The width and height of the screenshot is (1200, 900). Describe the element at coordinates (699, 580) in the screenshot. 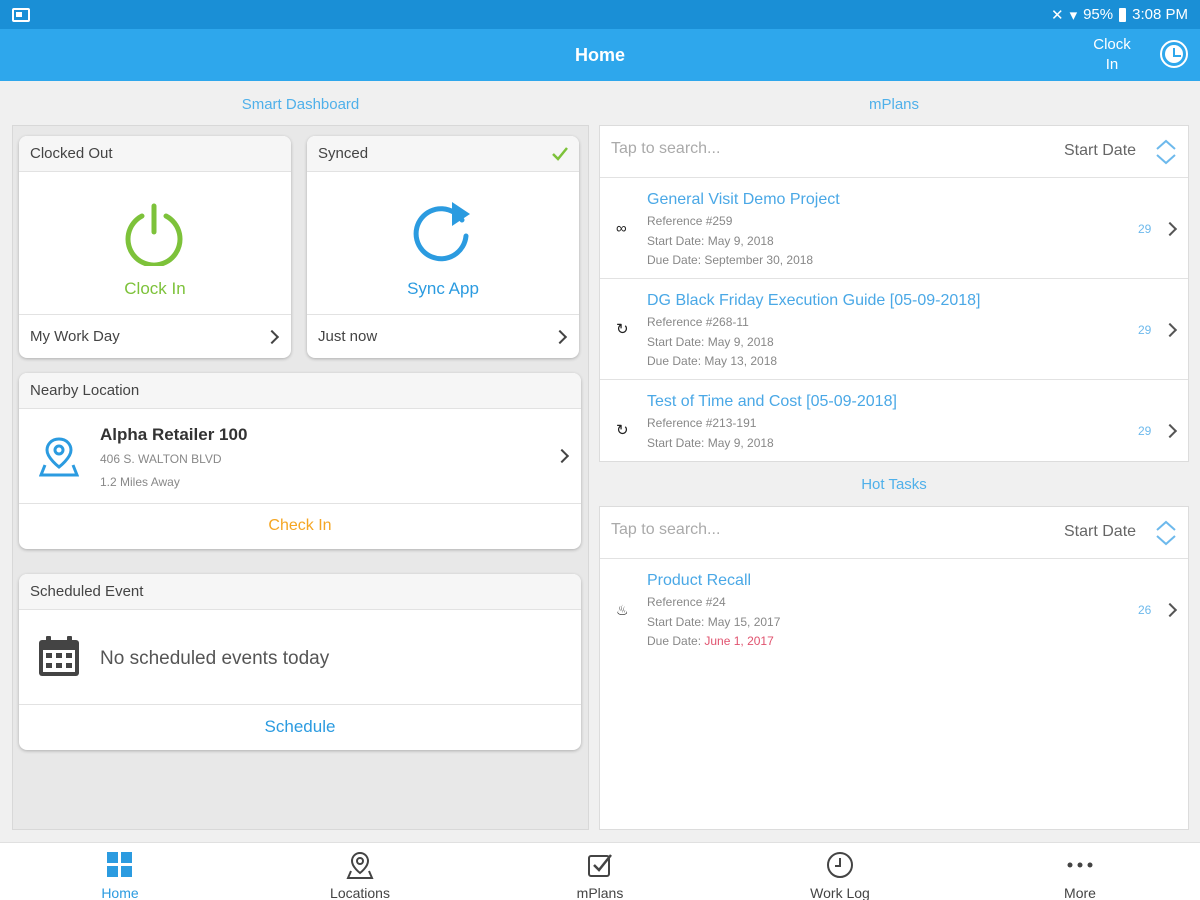

I see `task-title: Product Recall` at that location.